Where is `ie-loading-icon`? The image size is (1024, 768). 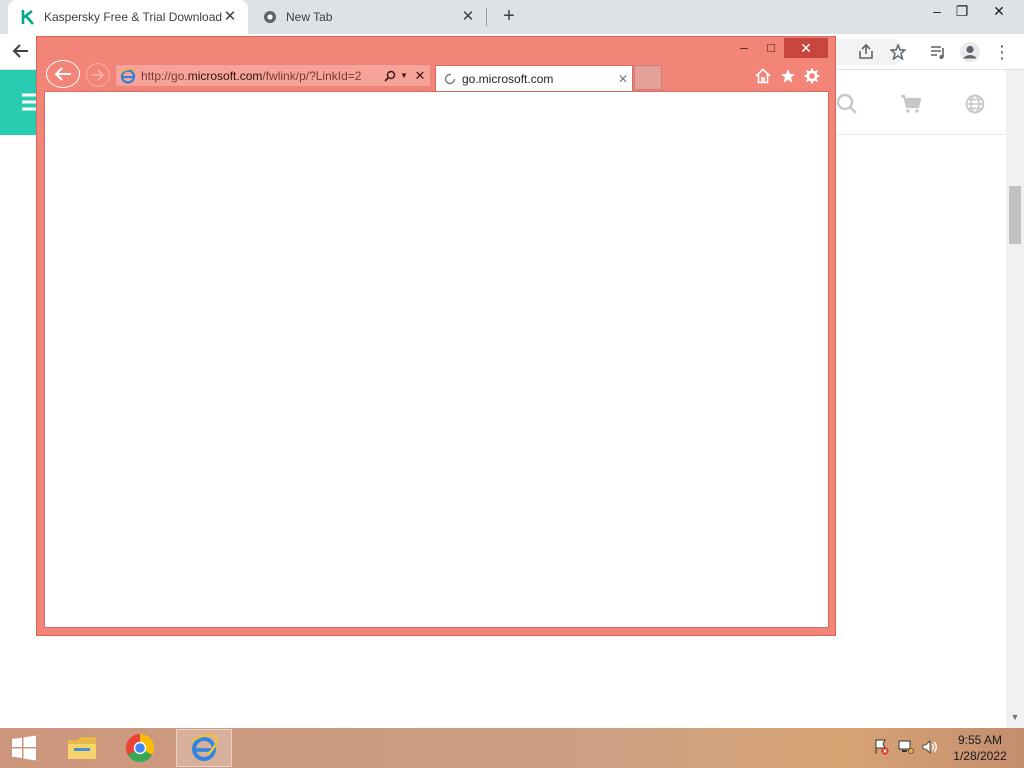
ie-loading-icon is located at coordinates (450, 79).